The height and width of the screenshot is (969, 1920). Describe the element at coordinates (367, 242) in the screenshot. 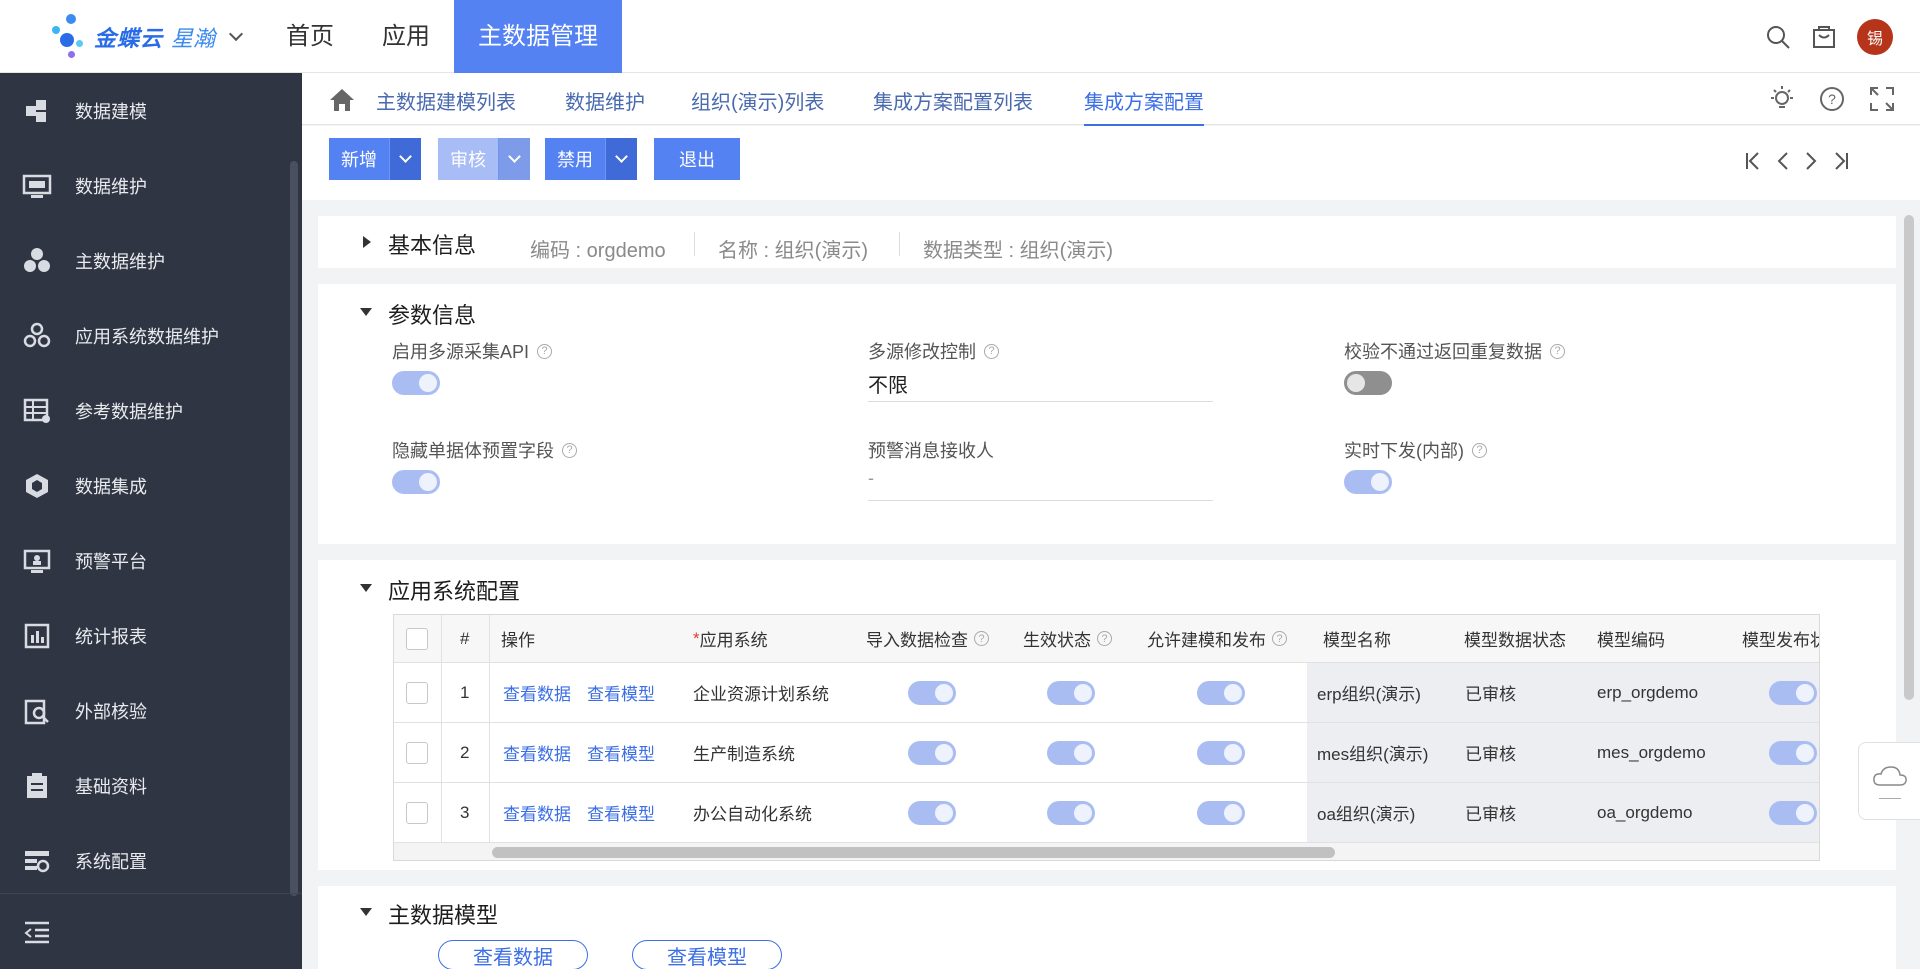

I see `expand-icon` at that location.